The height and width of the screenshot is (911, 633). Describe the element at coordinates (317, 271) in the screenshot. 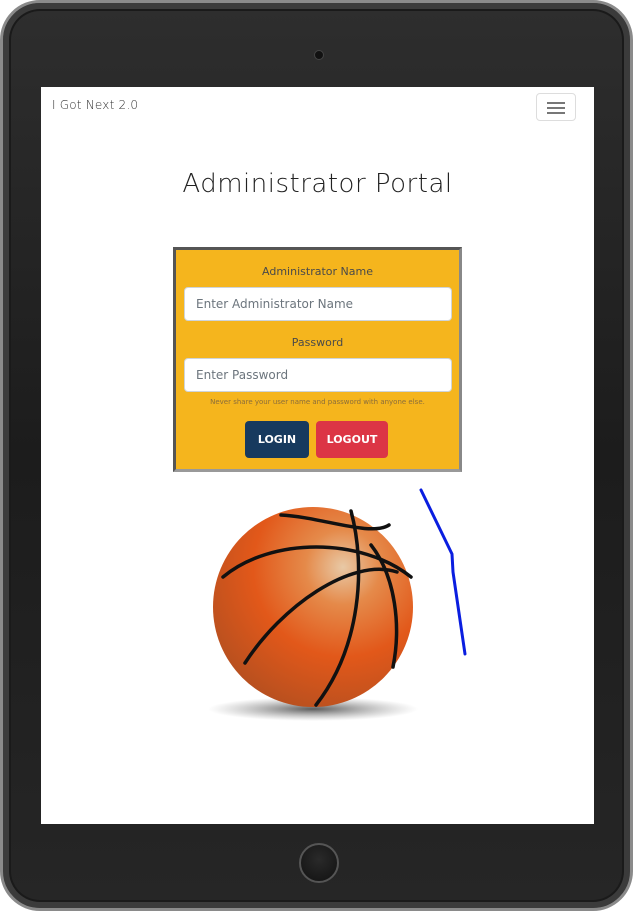

I see `admin-name-label: Administrator Name` at that location.